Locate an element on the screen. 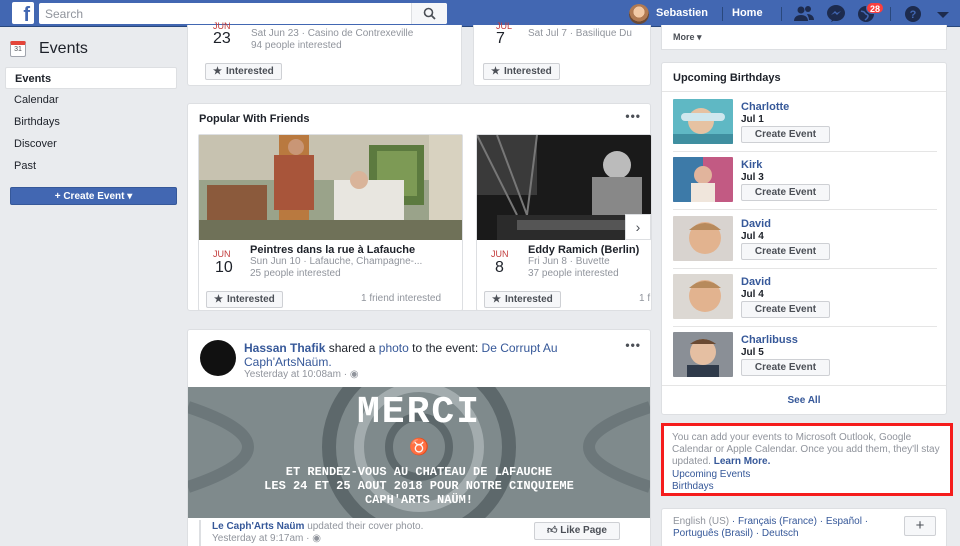 The image size is (960, 546). upcoming-events-export-link: Upcoming Events is located at coordinates (711, 474).